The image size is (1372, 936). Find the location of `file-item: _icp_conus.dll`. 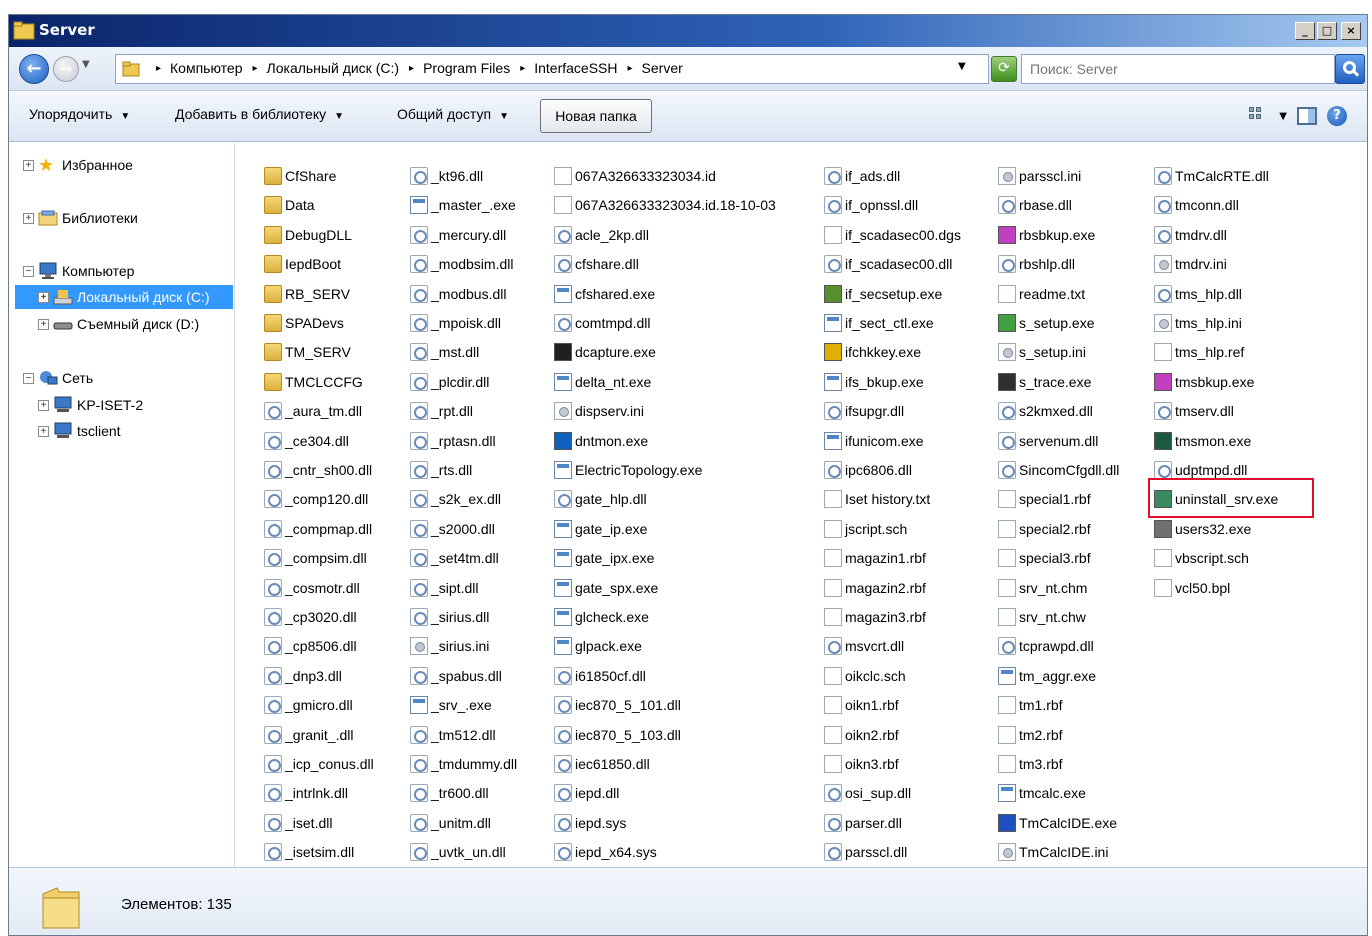

file-item: _icp_conus.dll is located at coordinates (319, 764).